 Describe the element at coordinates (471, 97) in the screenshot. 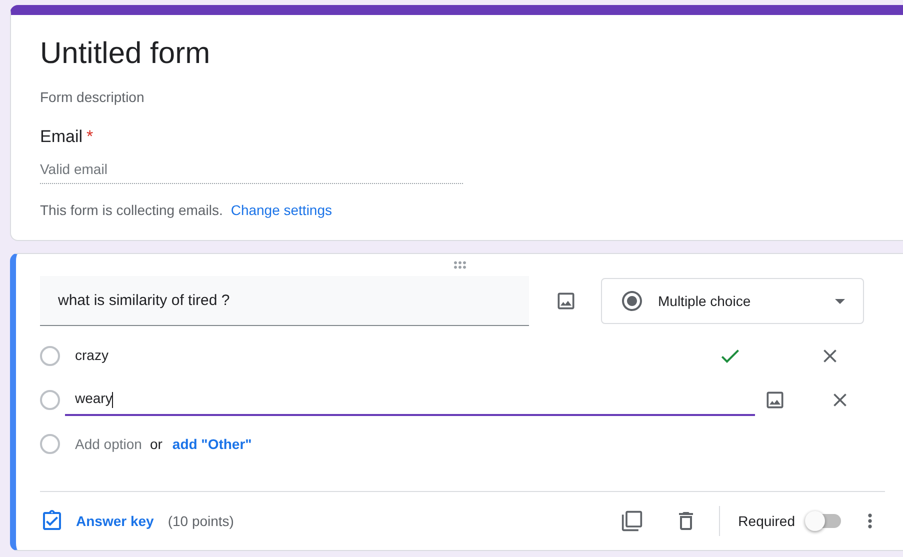

I see `form-description: Form description` at that location.